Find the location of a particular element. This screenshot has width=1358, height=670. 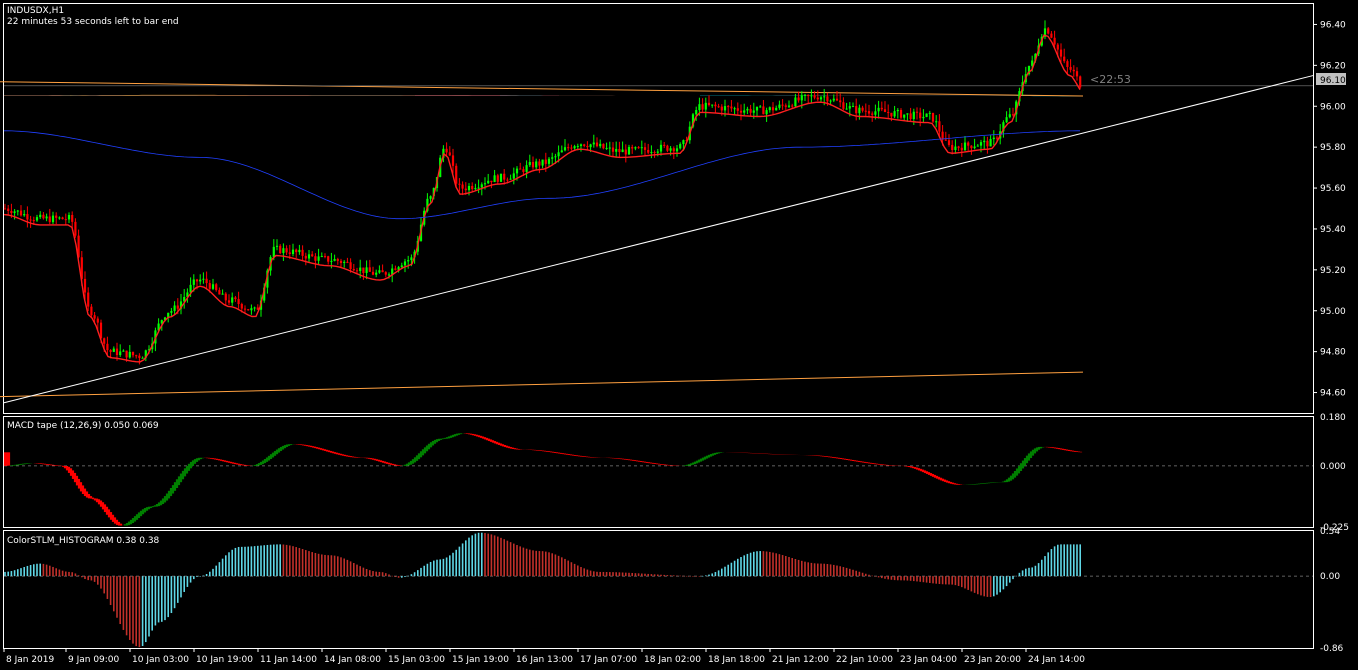

y-tick-label: 96.40 is located at coordinates (1333, 25).